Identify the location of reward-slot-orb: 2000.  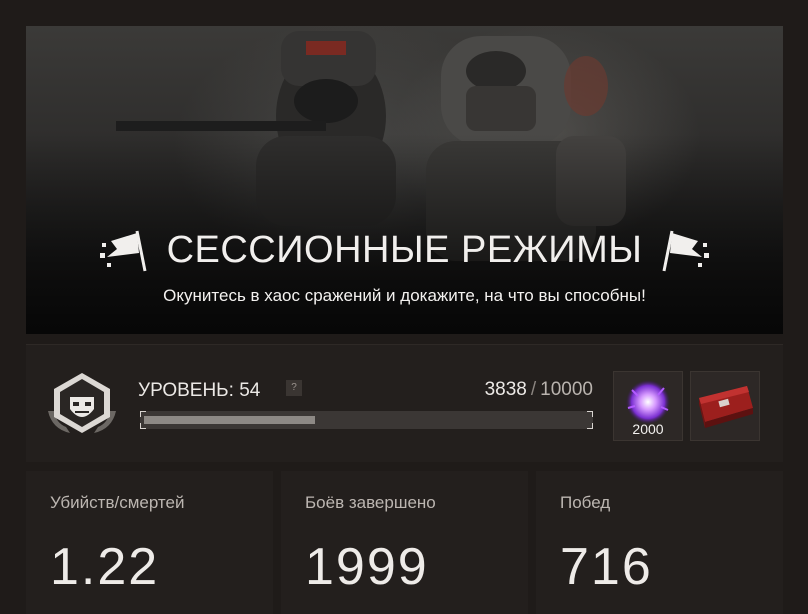
(648, 406).